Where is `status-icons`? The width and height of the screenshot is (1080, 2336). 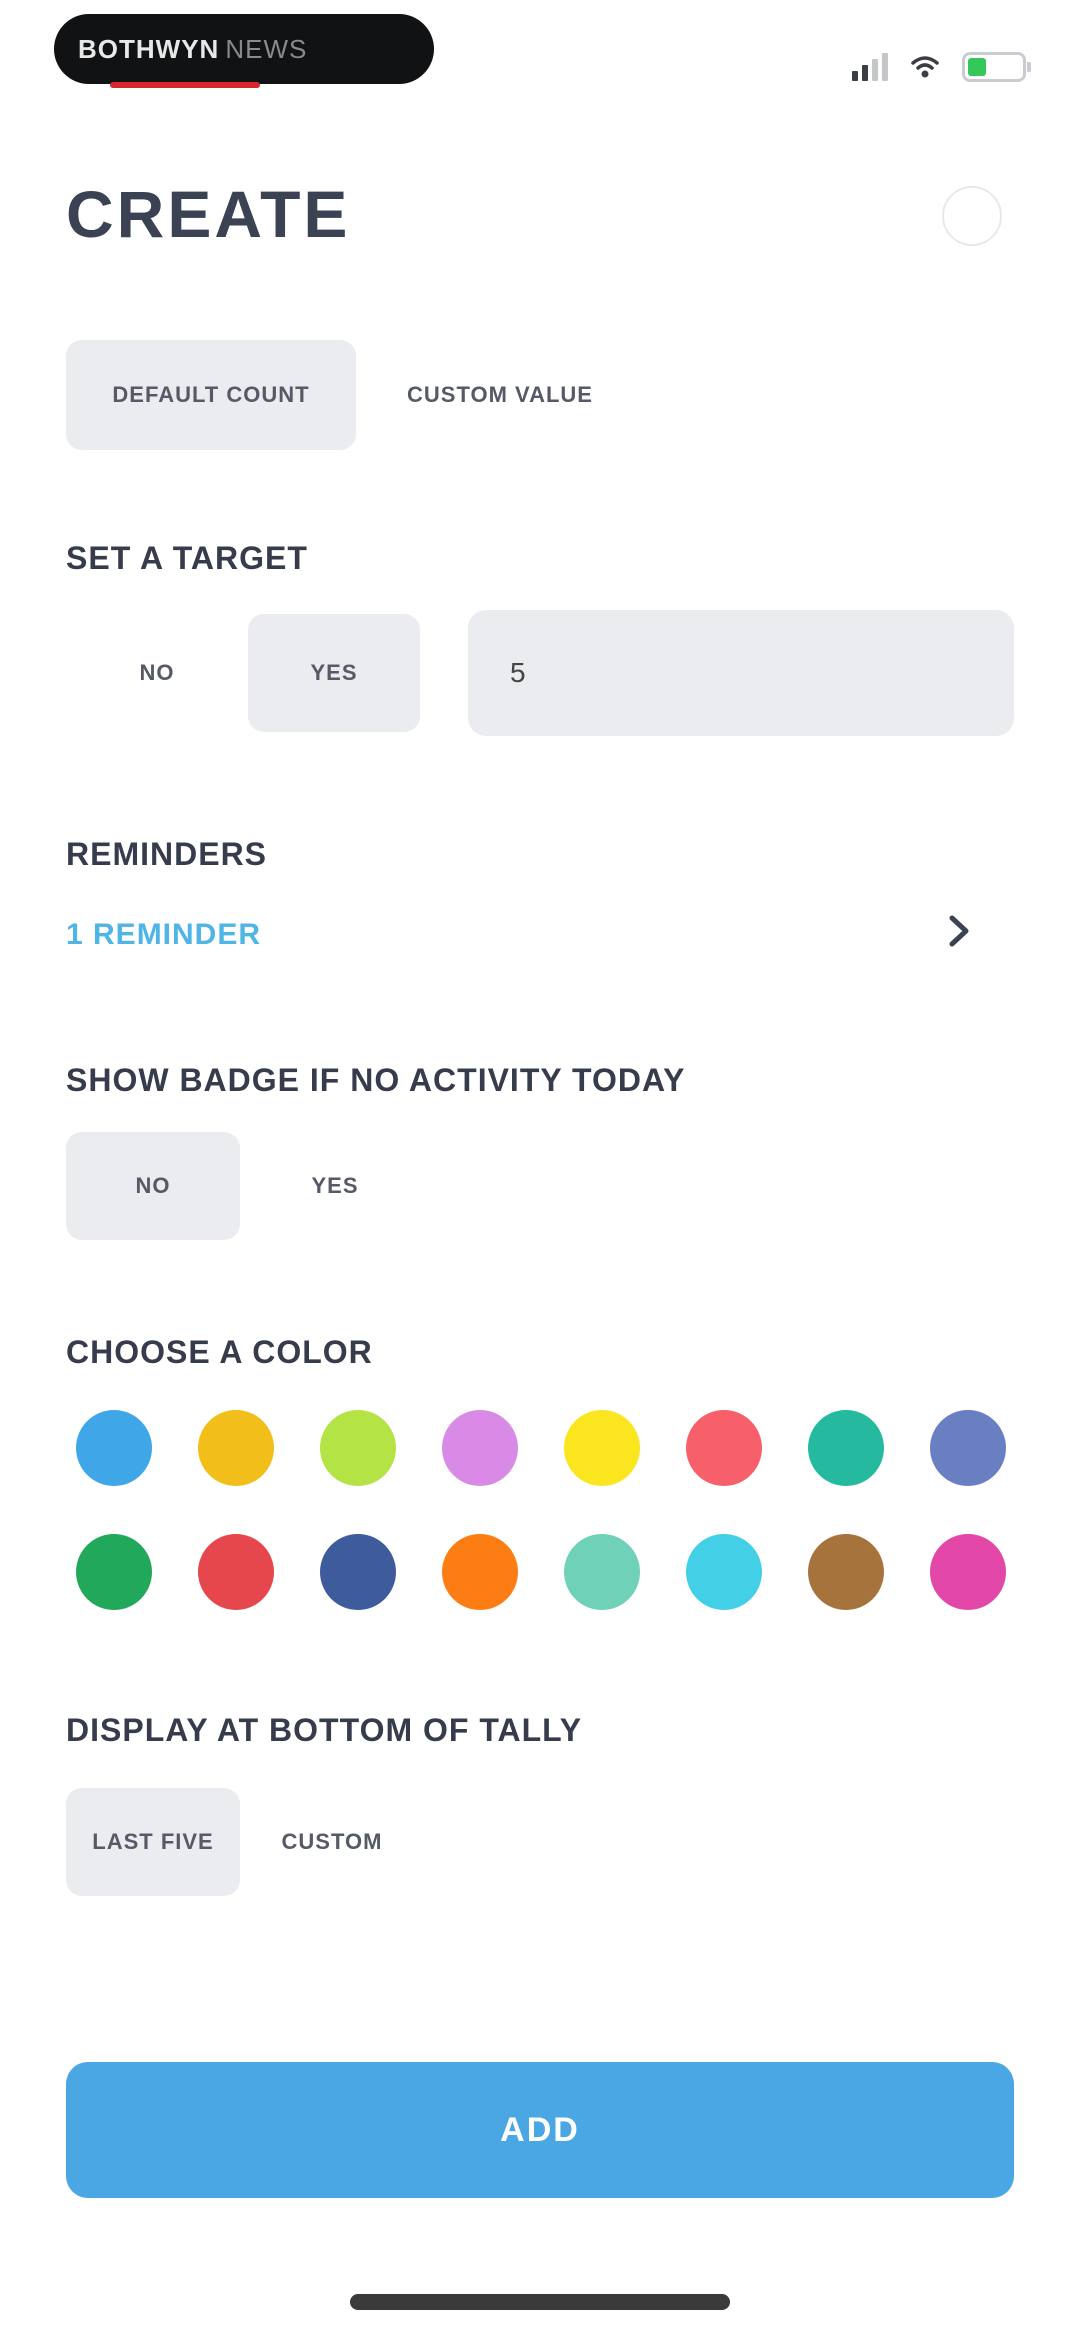
status-icons is located at coordinates (941, 67).